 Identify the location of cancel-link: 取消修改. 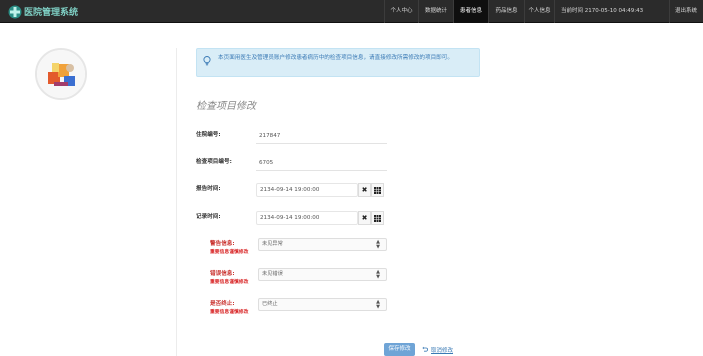
(442, 350).